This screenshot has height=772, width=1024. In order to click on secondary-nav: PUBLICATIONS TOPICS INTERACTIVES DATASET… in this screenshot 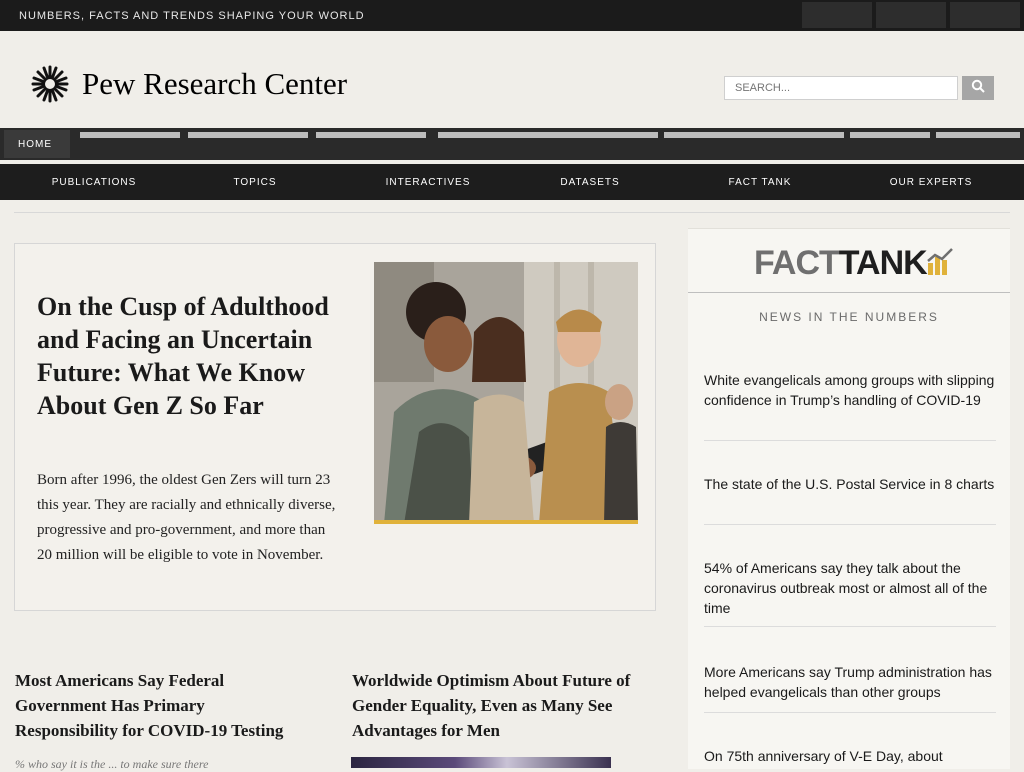, I will do `click(512, 182)`.